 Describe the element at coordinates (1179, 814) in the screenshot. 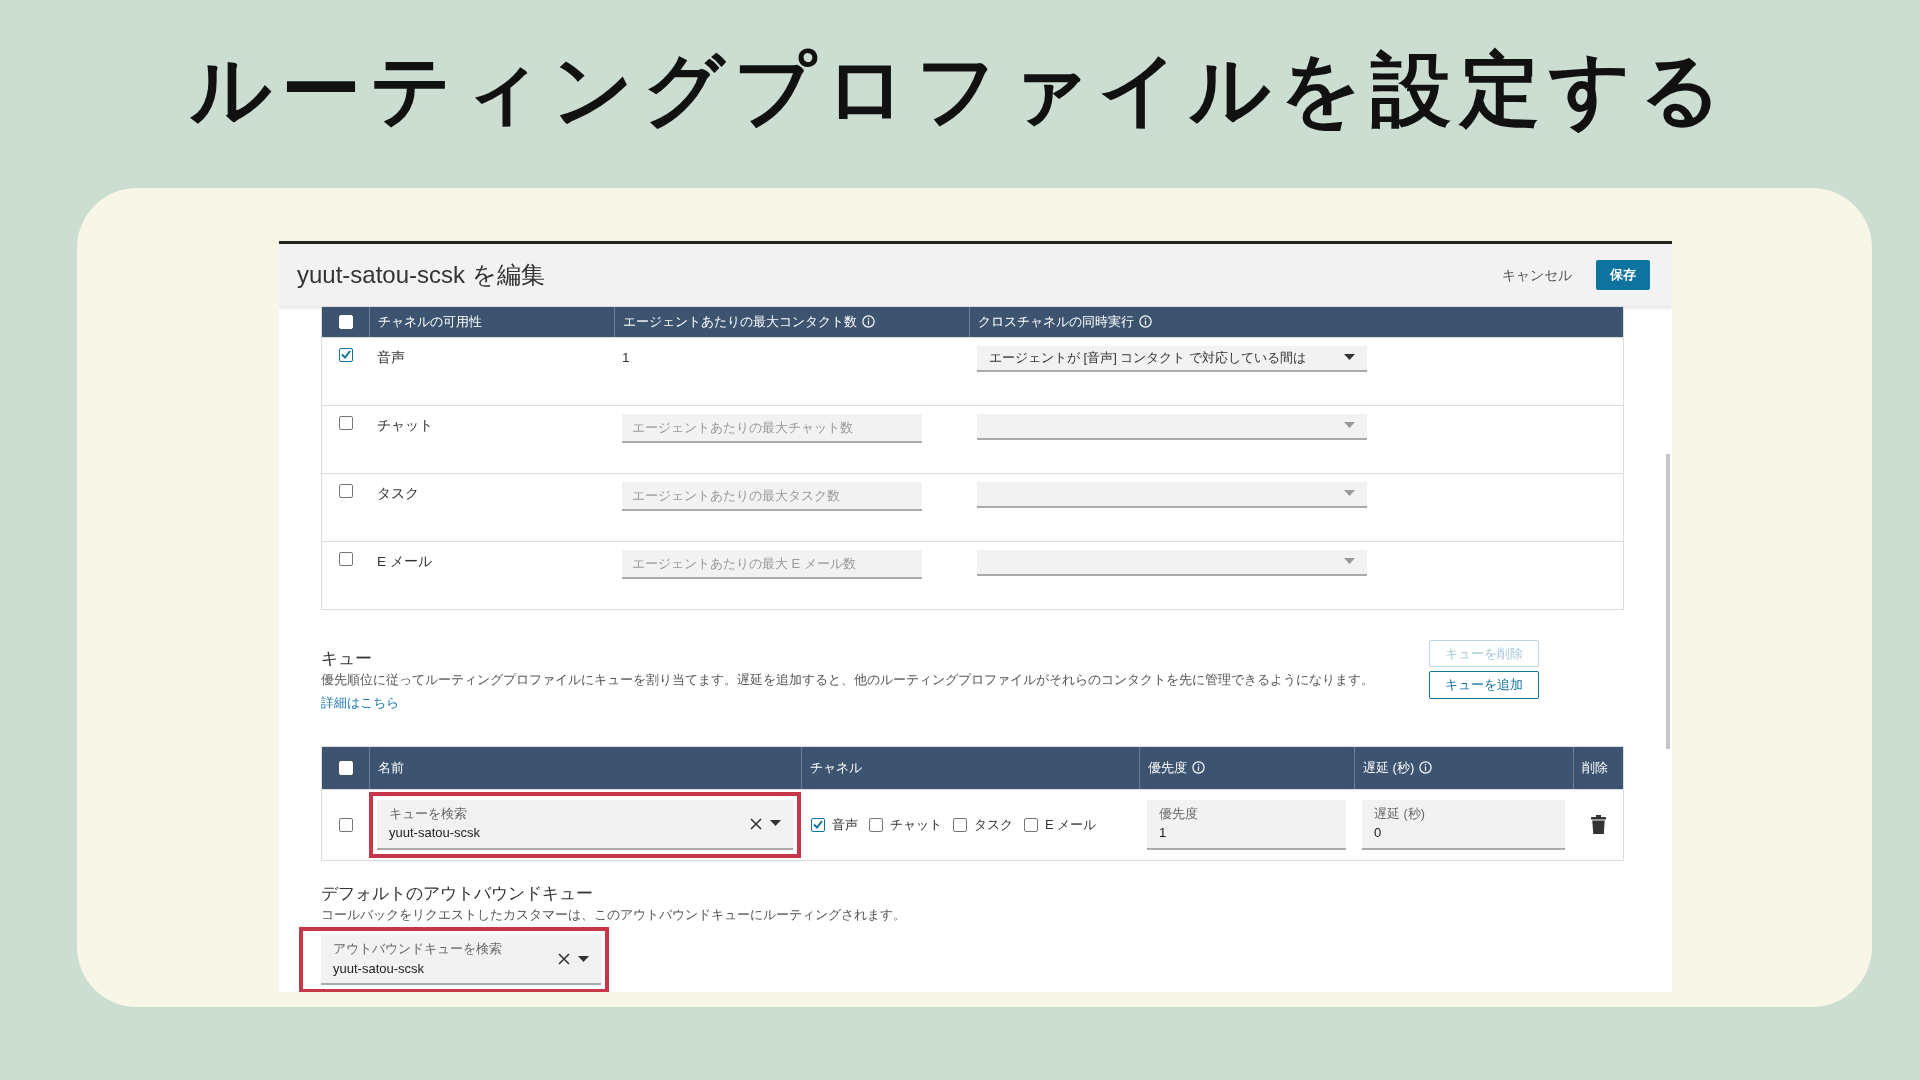

I see `field-label: 優先度` at that location.